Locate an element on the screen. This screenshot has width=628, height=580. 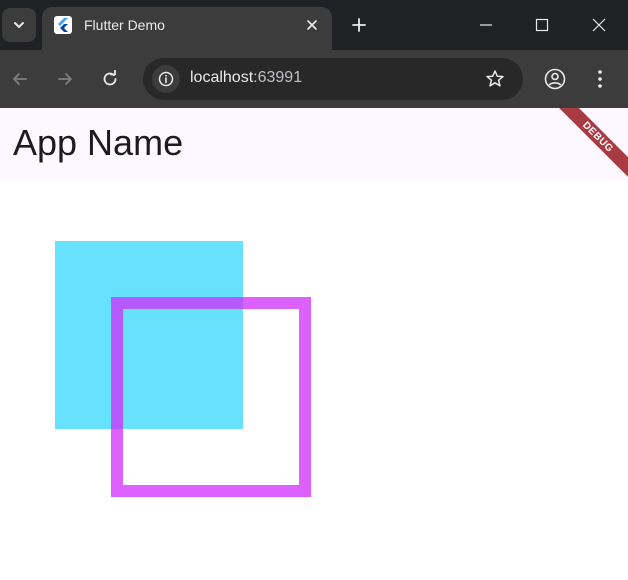
address-bar: localhost:63991 is located at coordinates (333, 79).